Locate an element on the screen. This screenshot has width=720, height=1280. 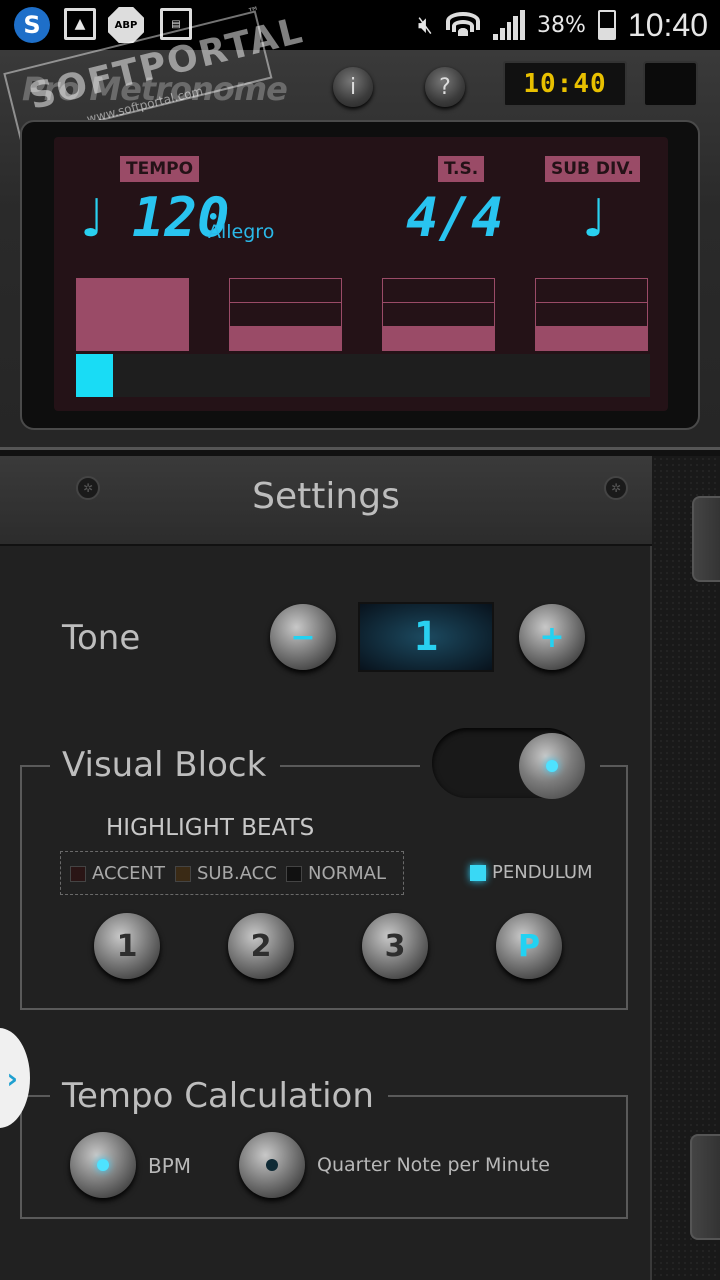
skype-icon: S is located at coordinates (32, 25).